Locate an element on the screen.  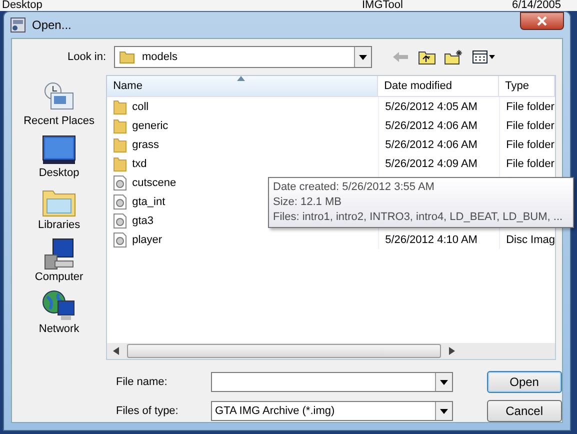
places-item: Desktop is located at coordinates (59, 158).